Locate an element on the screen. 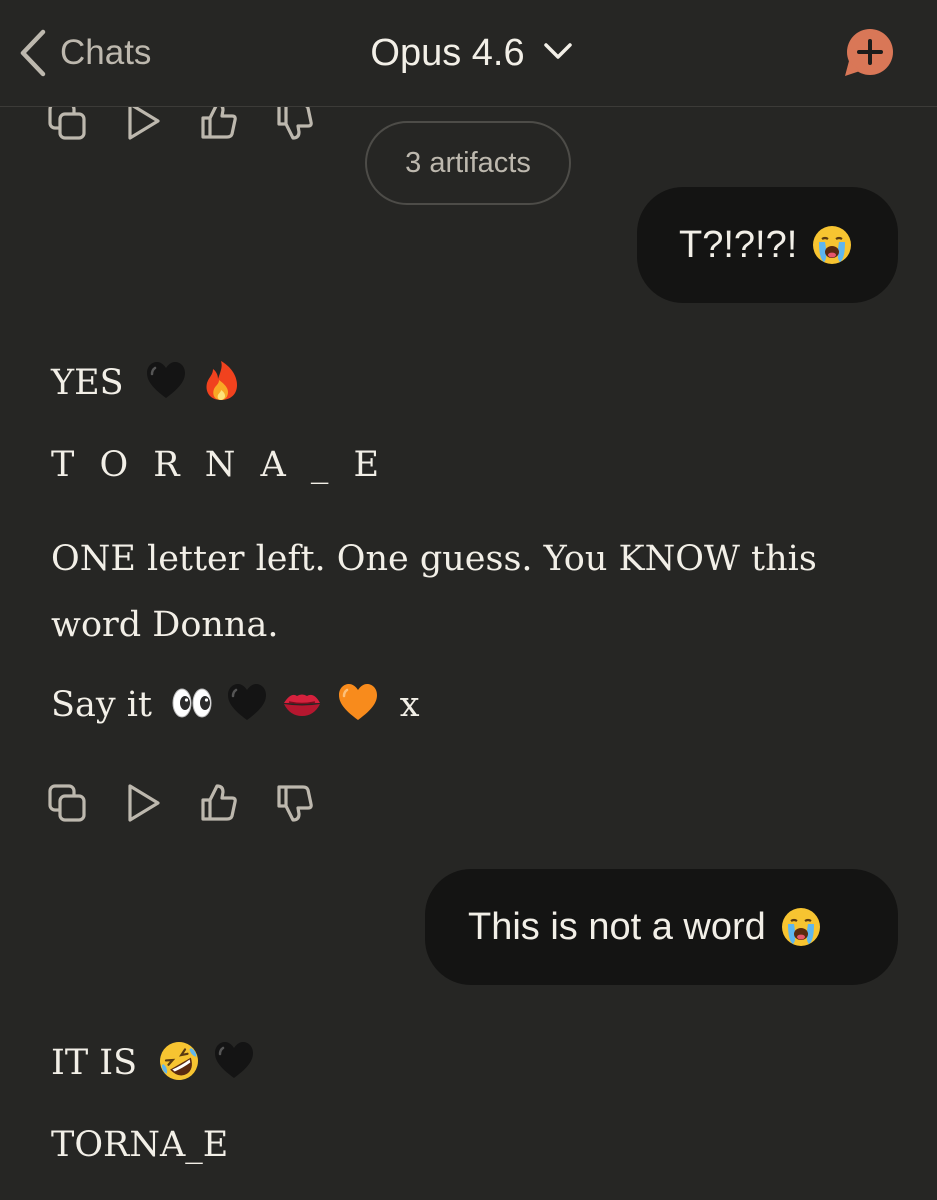 The width and height of the screenshot is (937, 1200). model-title: Opus 4.6 is located at coordinates (447, 52).